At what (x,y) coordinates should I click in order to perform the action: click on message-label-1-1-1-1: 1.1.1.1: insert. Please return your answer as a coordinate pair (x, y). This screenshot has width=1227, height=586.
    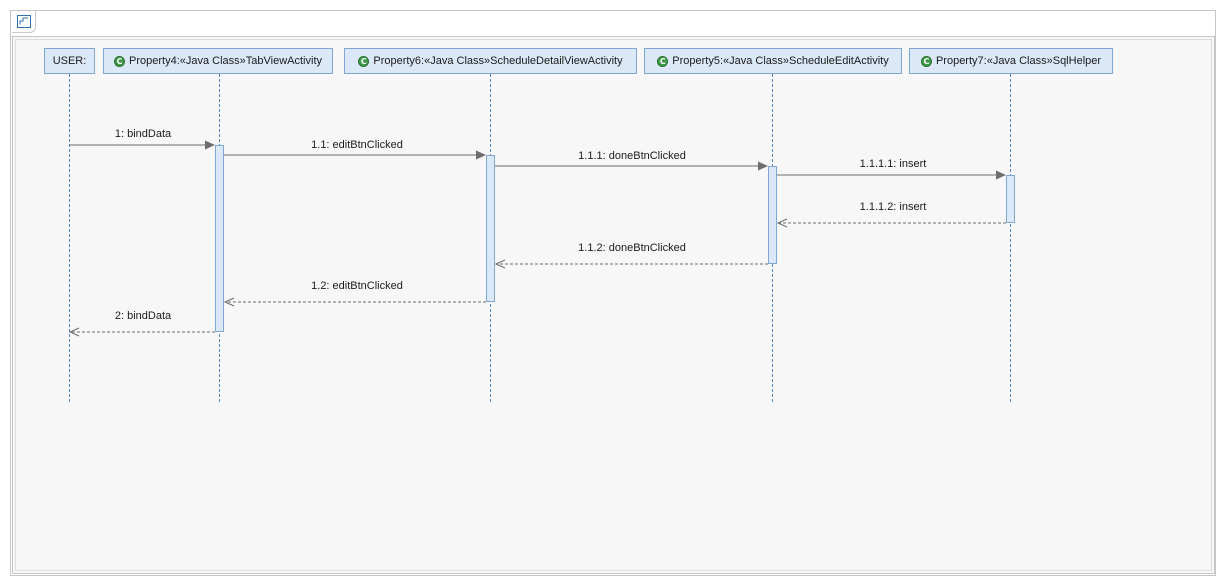
    Looking at the image, I should click on (893, 164).